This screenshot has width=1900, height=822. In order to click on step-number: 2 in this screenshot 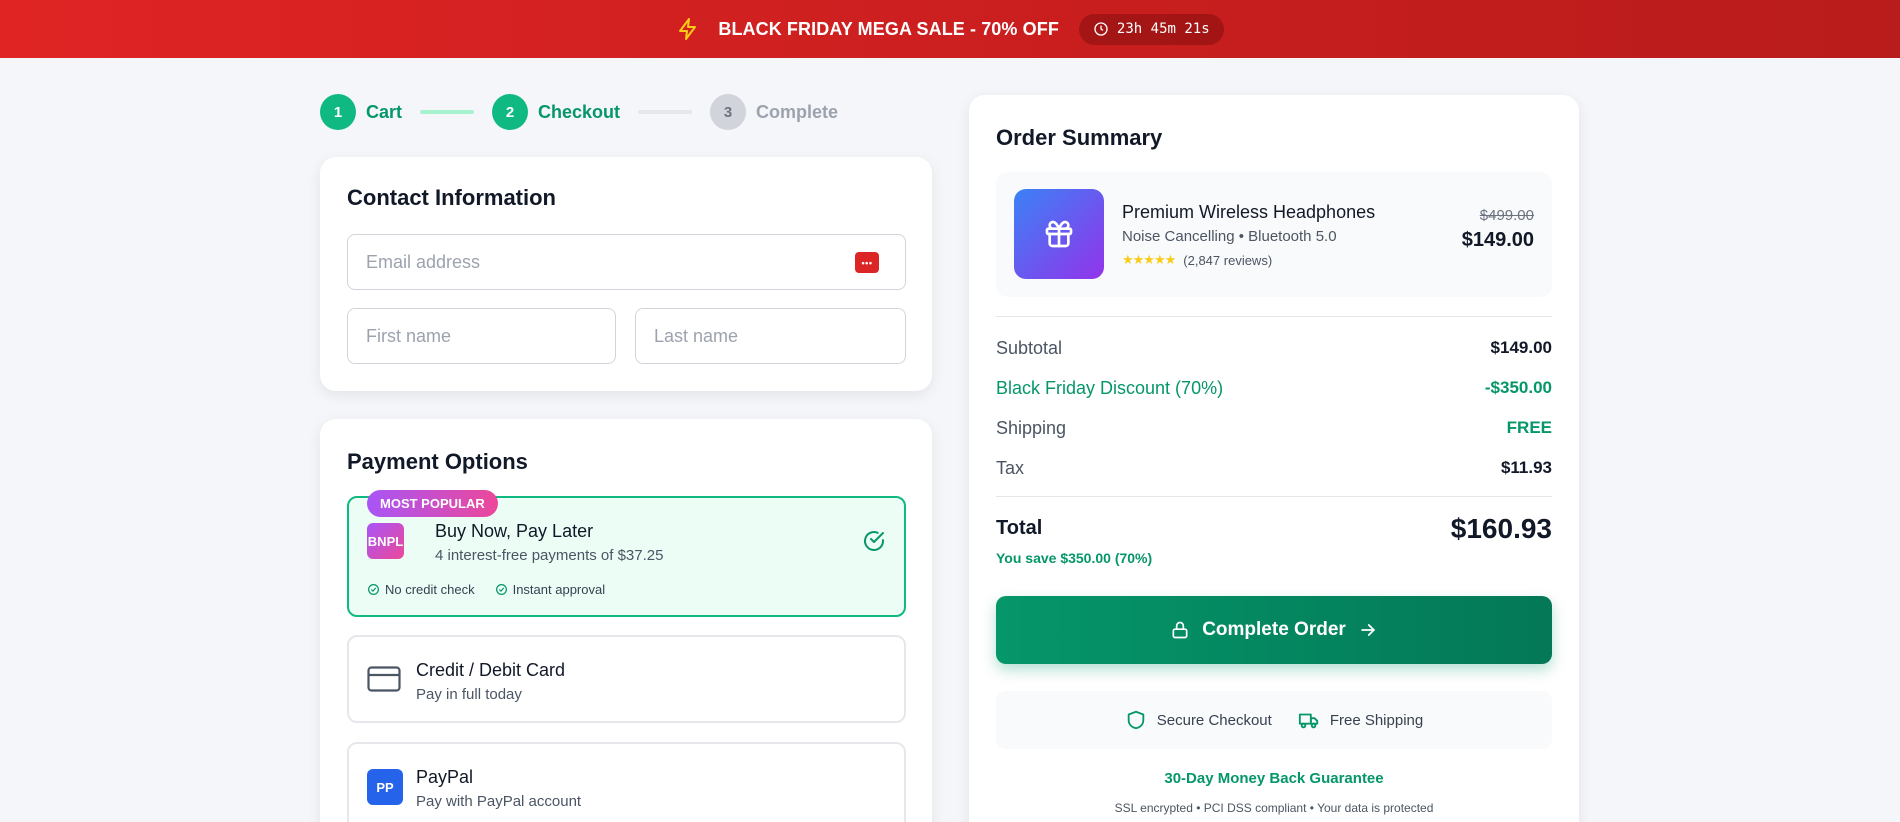, I will do `click(510, 112)`.